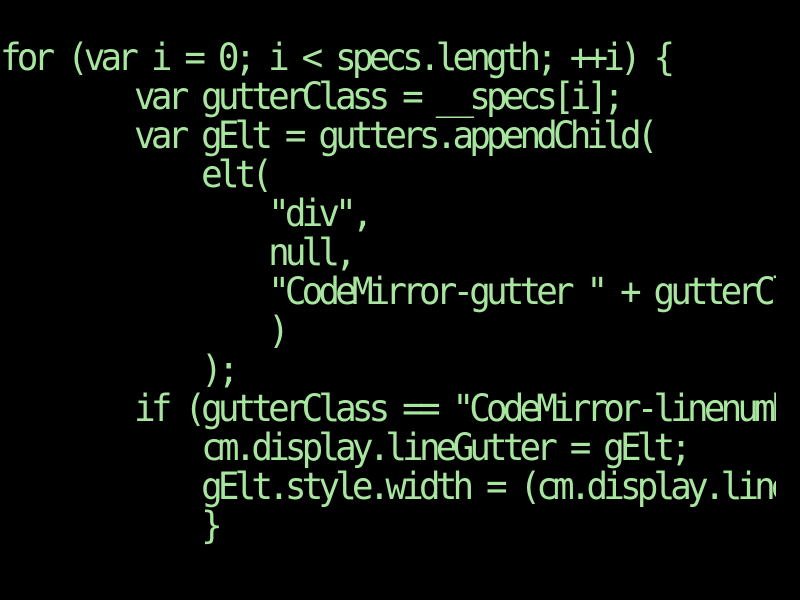 Image resolution: width=800 pixels, height=600 pixels. I want to click on code-line: "CodeMirror-gutter " + gutterClass, so click(388, 291).